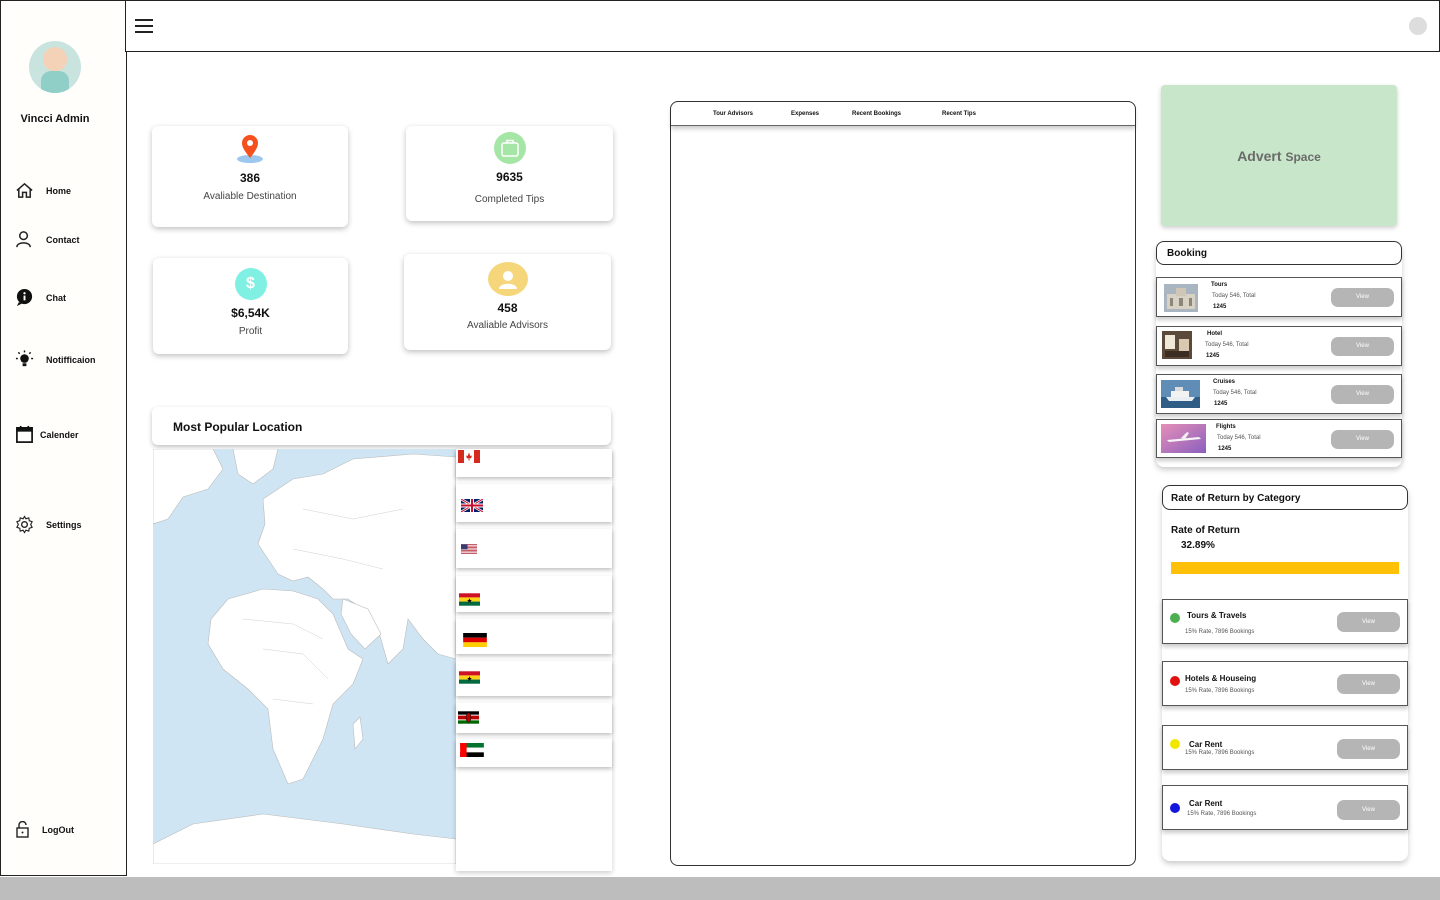 Image resolution: width=1440 pixels, height=900 pixels. I want to click on booking-title-label: Flights, so click(1226, 427).